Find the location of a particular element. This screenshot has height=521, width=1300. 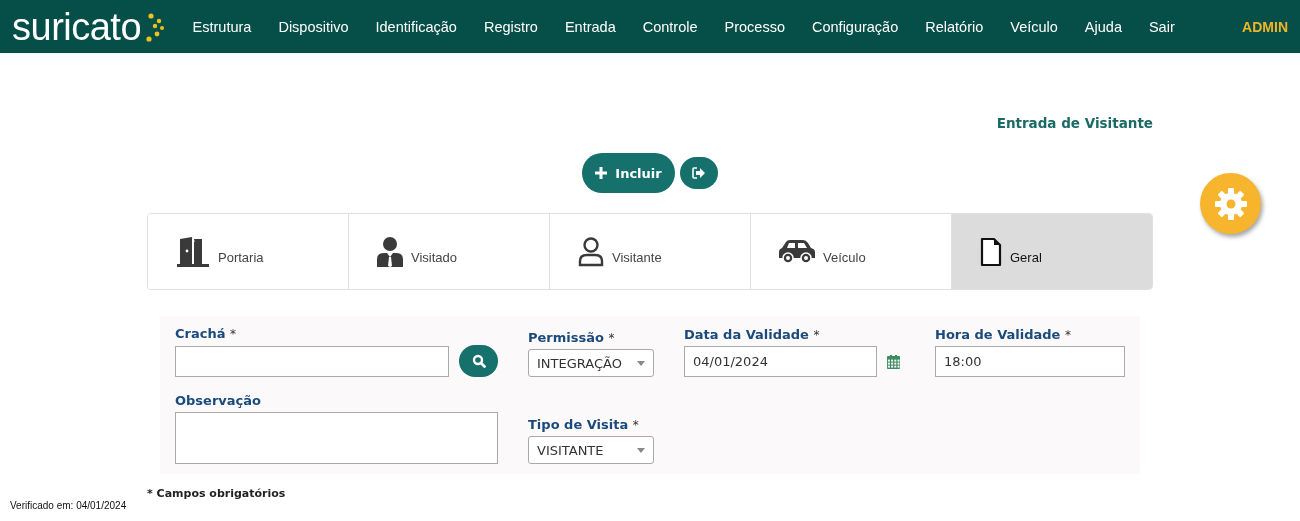

exit-button is located at coordinates (698, 173).